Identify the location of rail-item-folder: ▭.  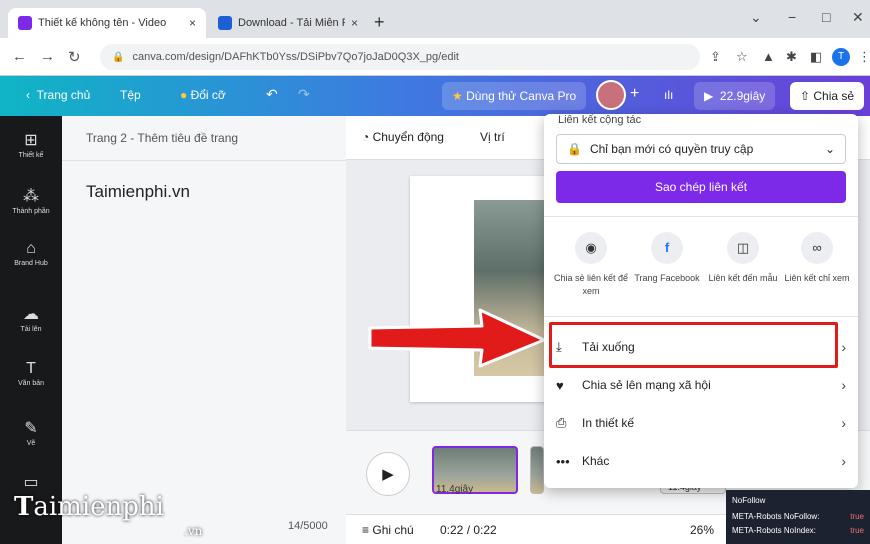
(31, 482).